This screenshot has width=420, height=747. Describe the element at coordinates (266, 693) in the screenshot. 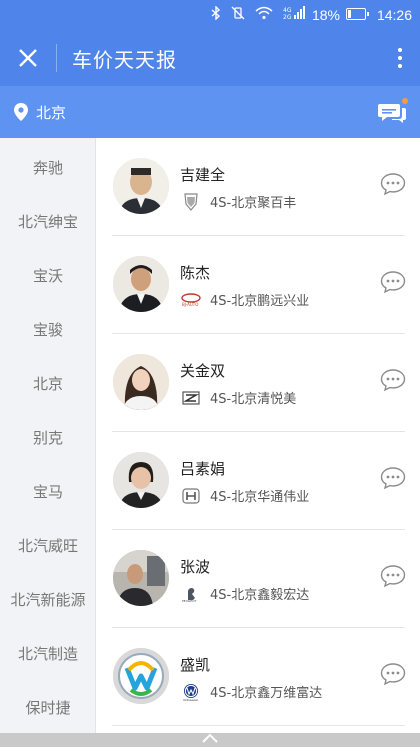

I see `dealer-name: 4S-北京鑫万维富达` at that location.